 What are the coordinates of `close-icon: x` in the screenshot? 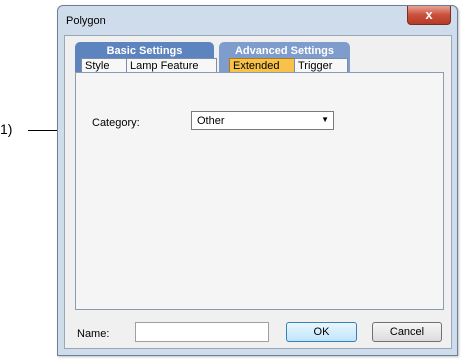 It's located at (429, 14).